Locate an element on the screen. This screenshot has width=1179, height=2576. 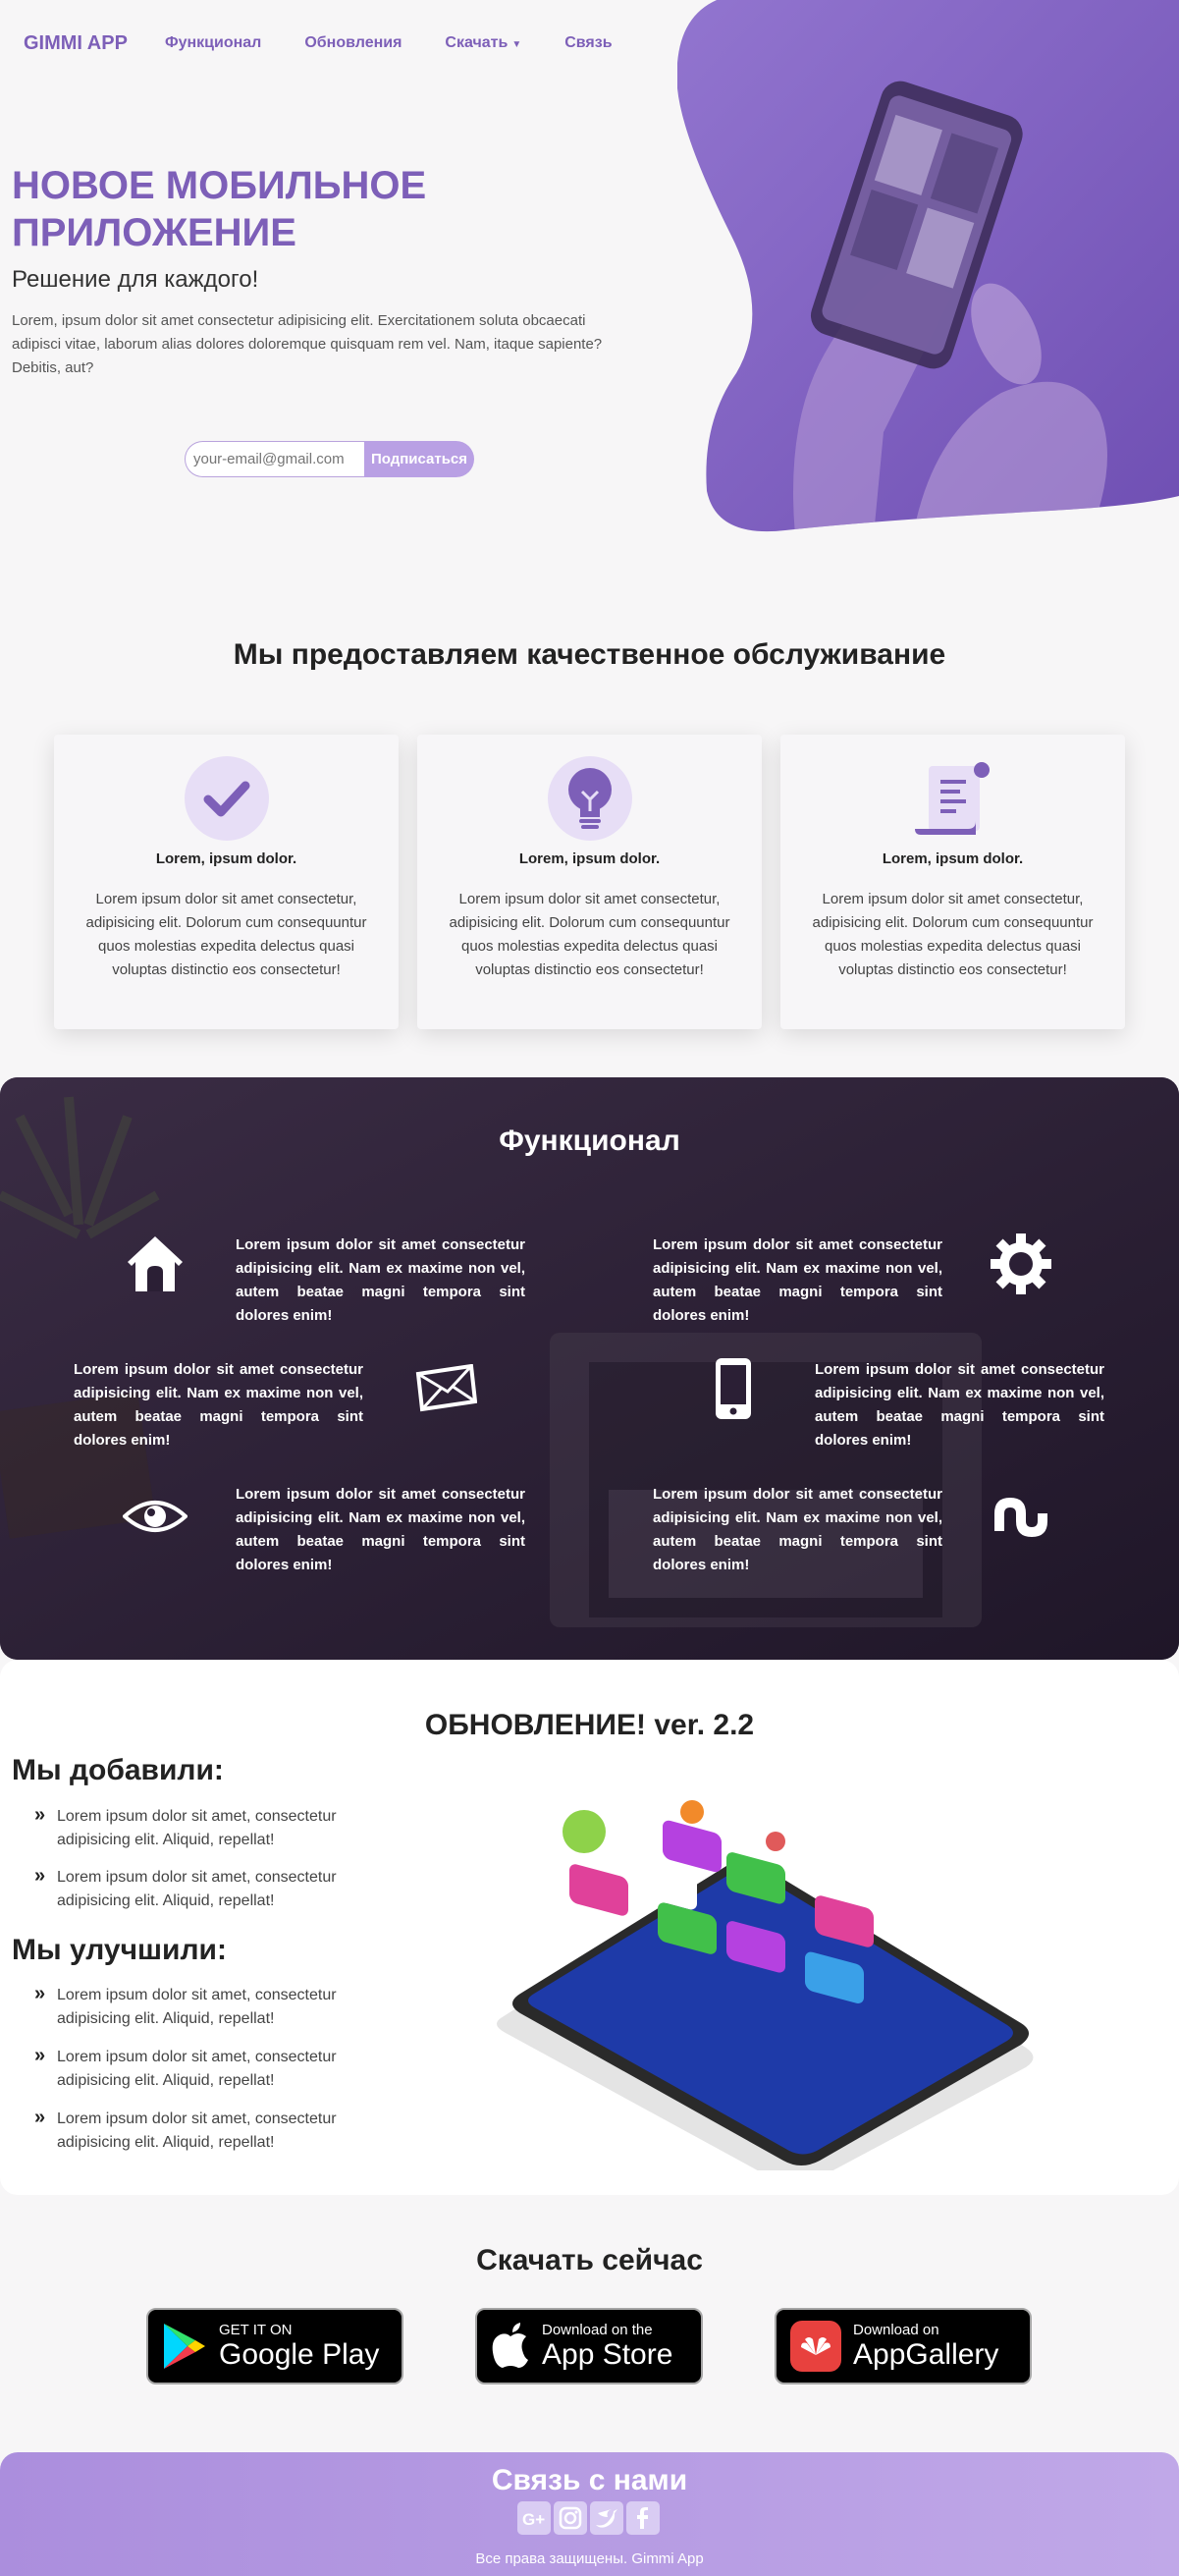
lightbulb-icon is located at coordinates (590, 799).